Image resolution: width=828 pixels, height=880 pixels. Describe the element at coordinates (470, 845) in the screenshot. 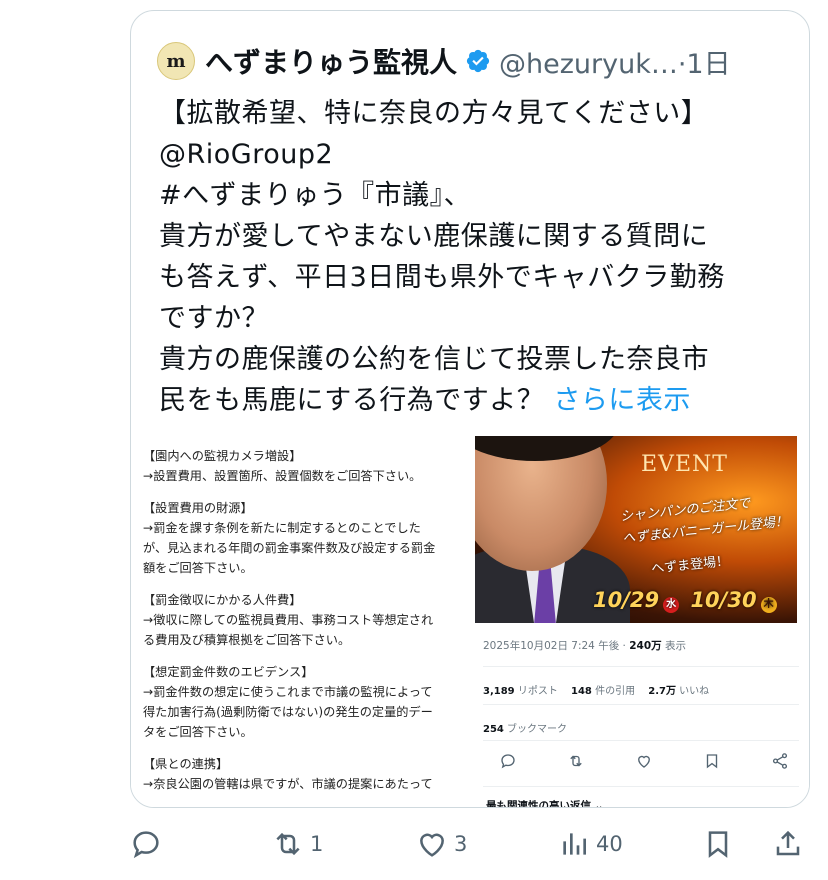

I see `tweet-action-bar: 1 3 40` at that location.